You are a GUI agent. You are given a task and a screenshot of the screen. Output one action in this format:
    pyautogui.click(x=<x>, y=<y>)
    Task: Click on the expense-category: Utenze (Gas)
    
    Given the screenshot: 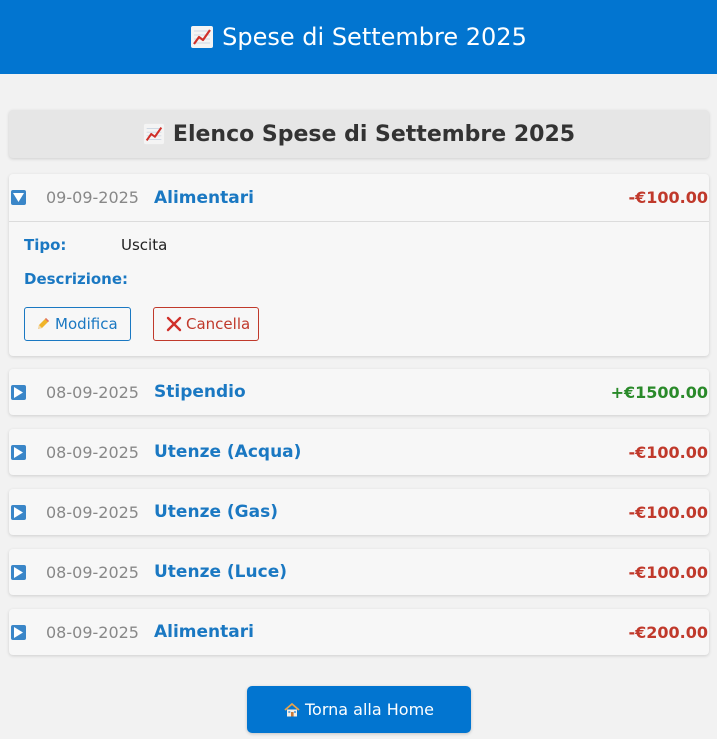 What is the action you would take?
    pyautogui.click(x=216, y=512)
    